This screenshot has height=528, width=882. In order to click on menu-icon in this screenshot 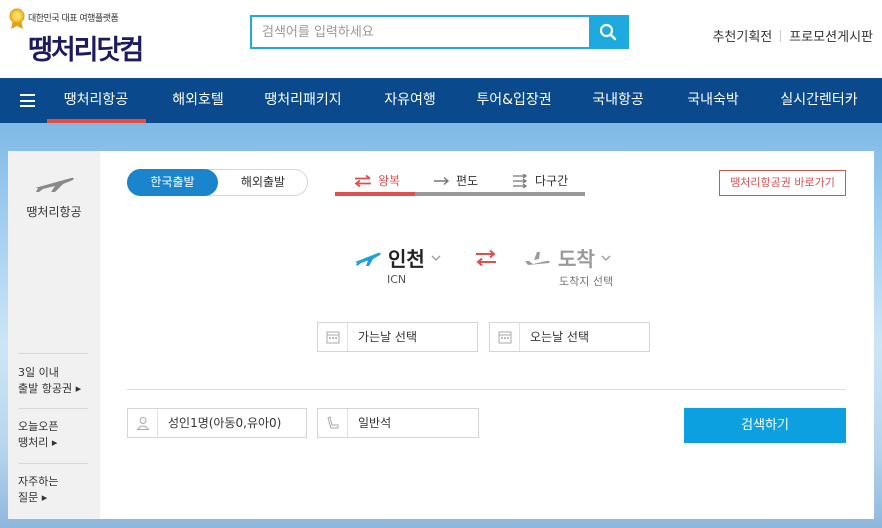, I will do `click(27, 100)`.